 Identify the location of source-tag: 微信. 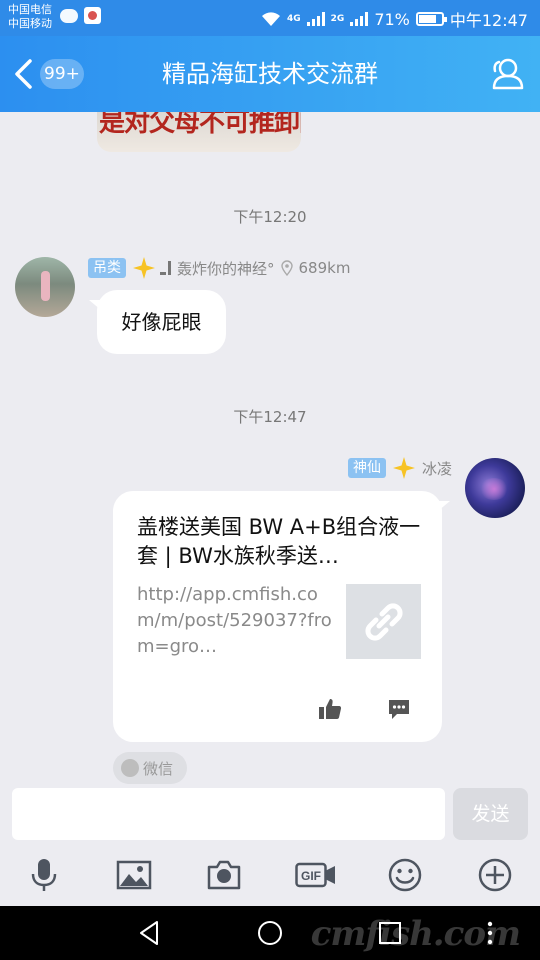
(150, 768).